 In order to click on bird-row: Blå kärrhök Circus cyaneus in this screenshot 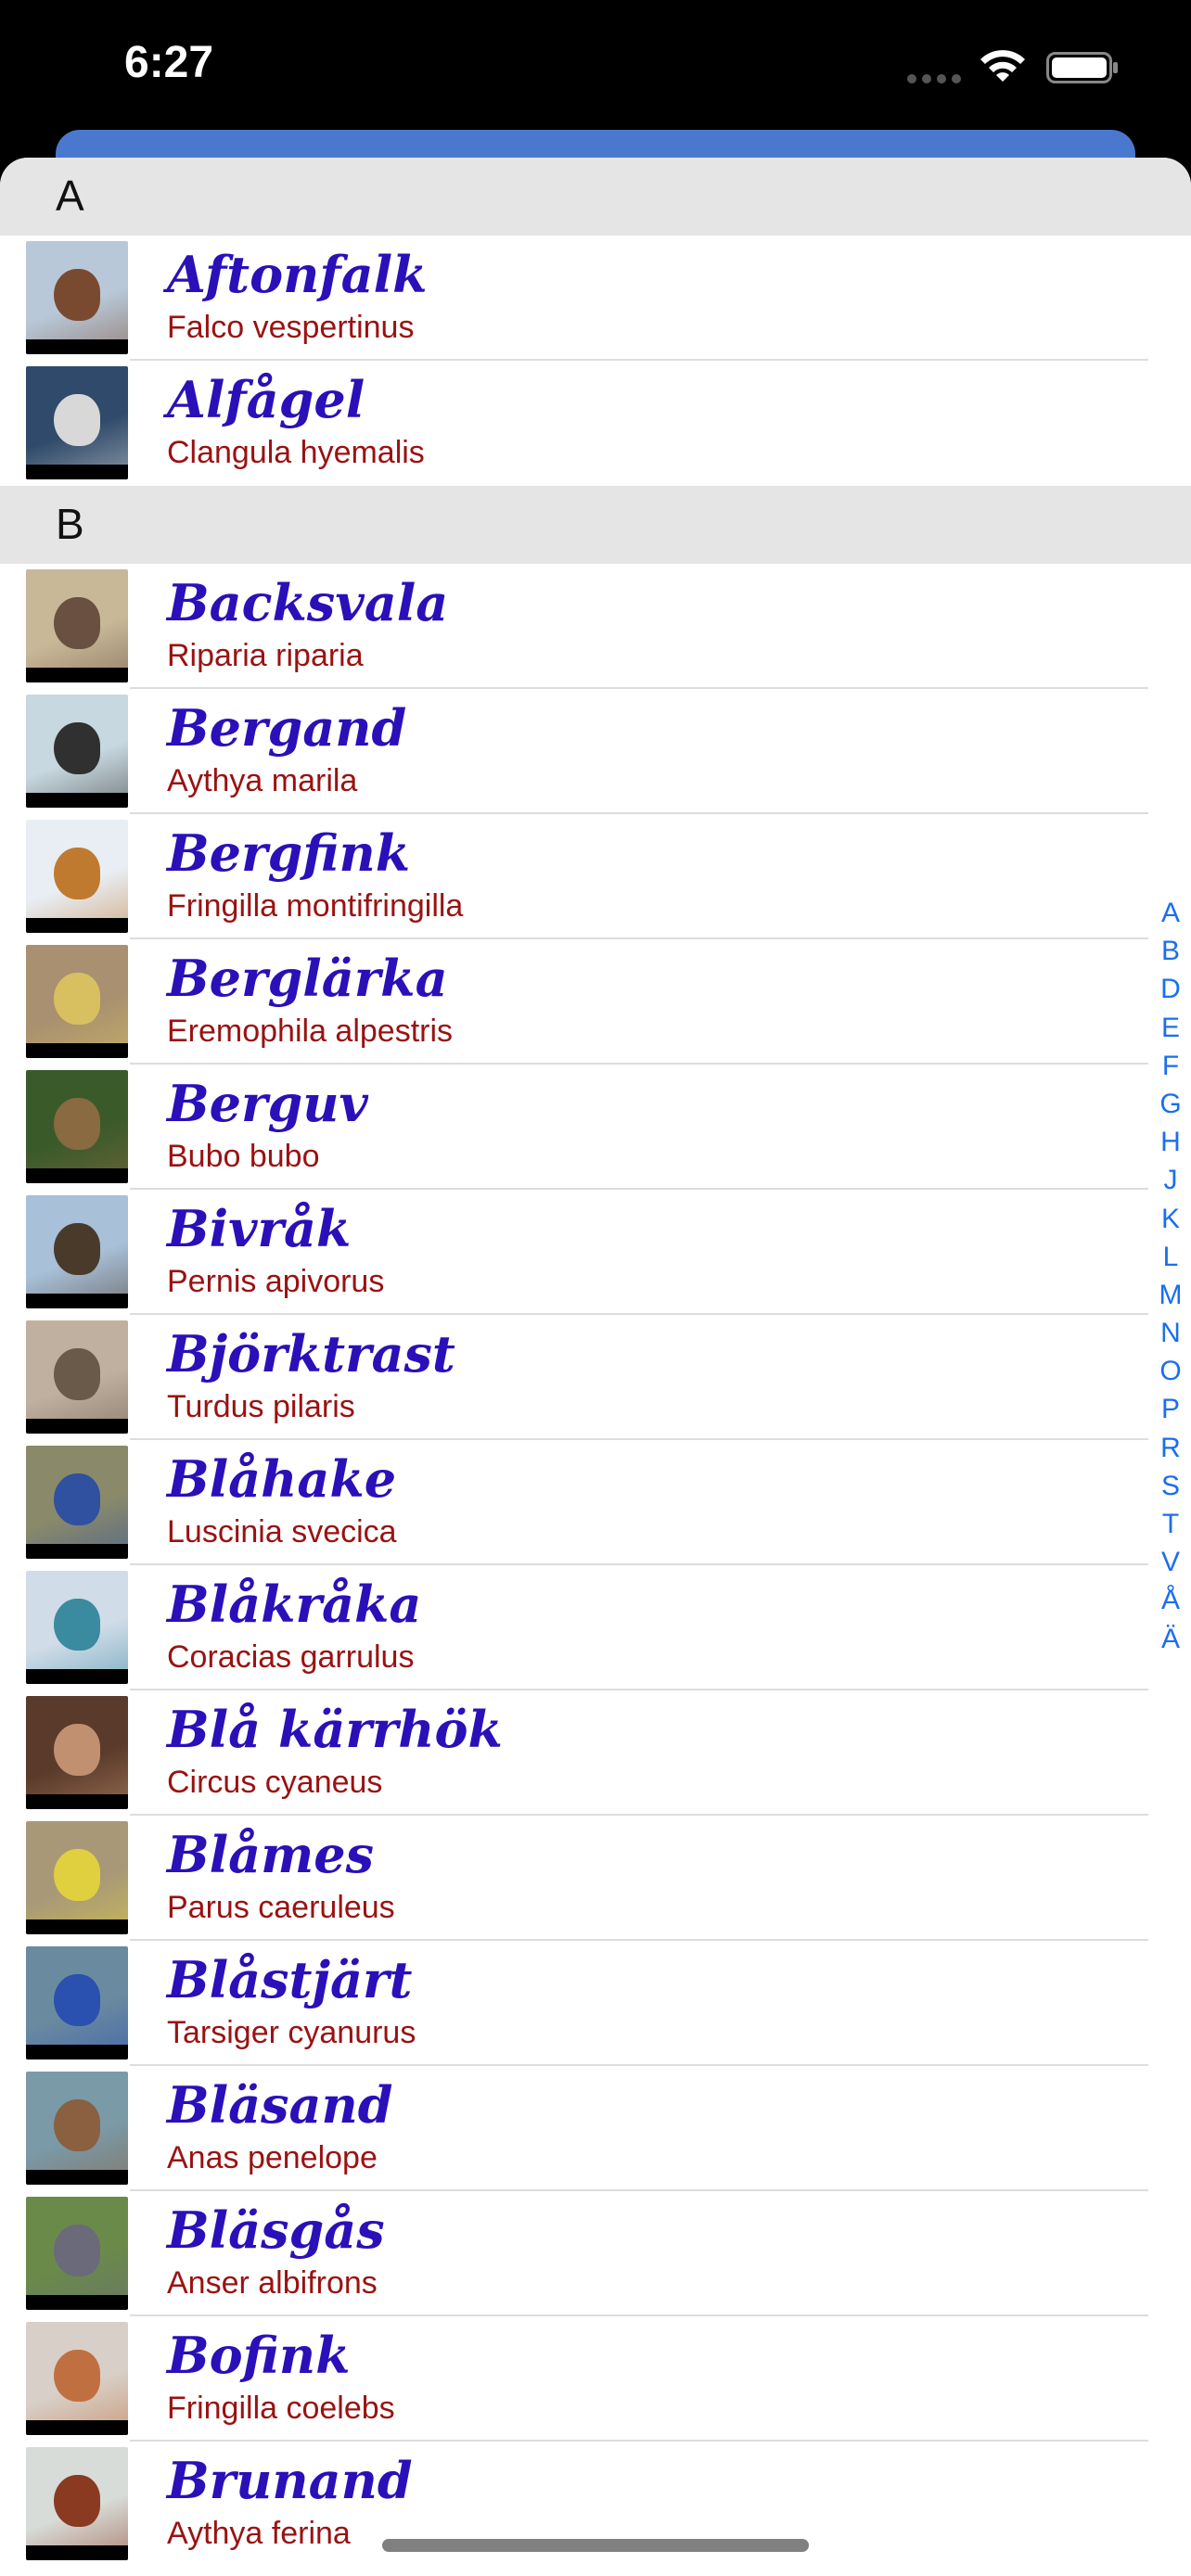, I will do `click(595, 1753)`.